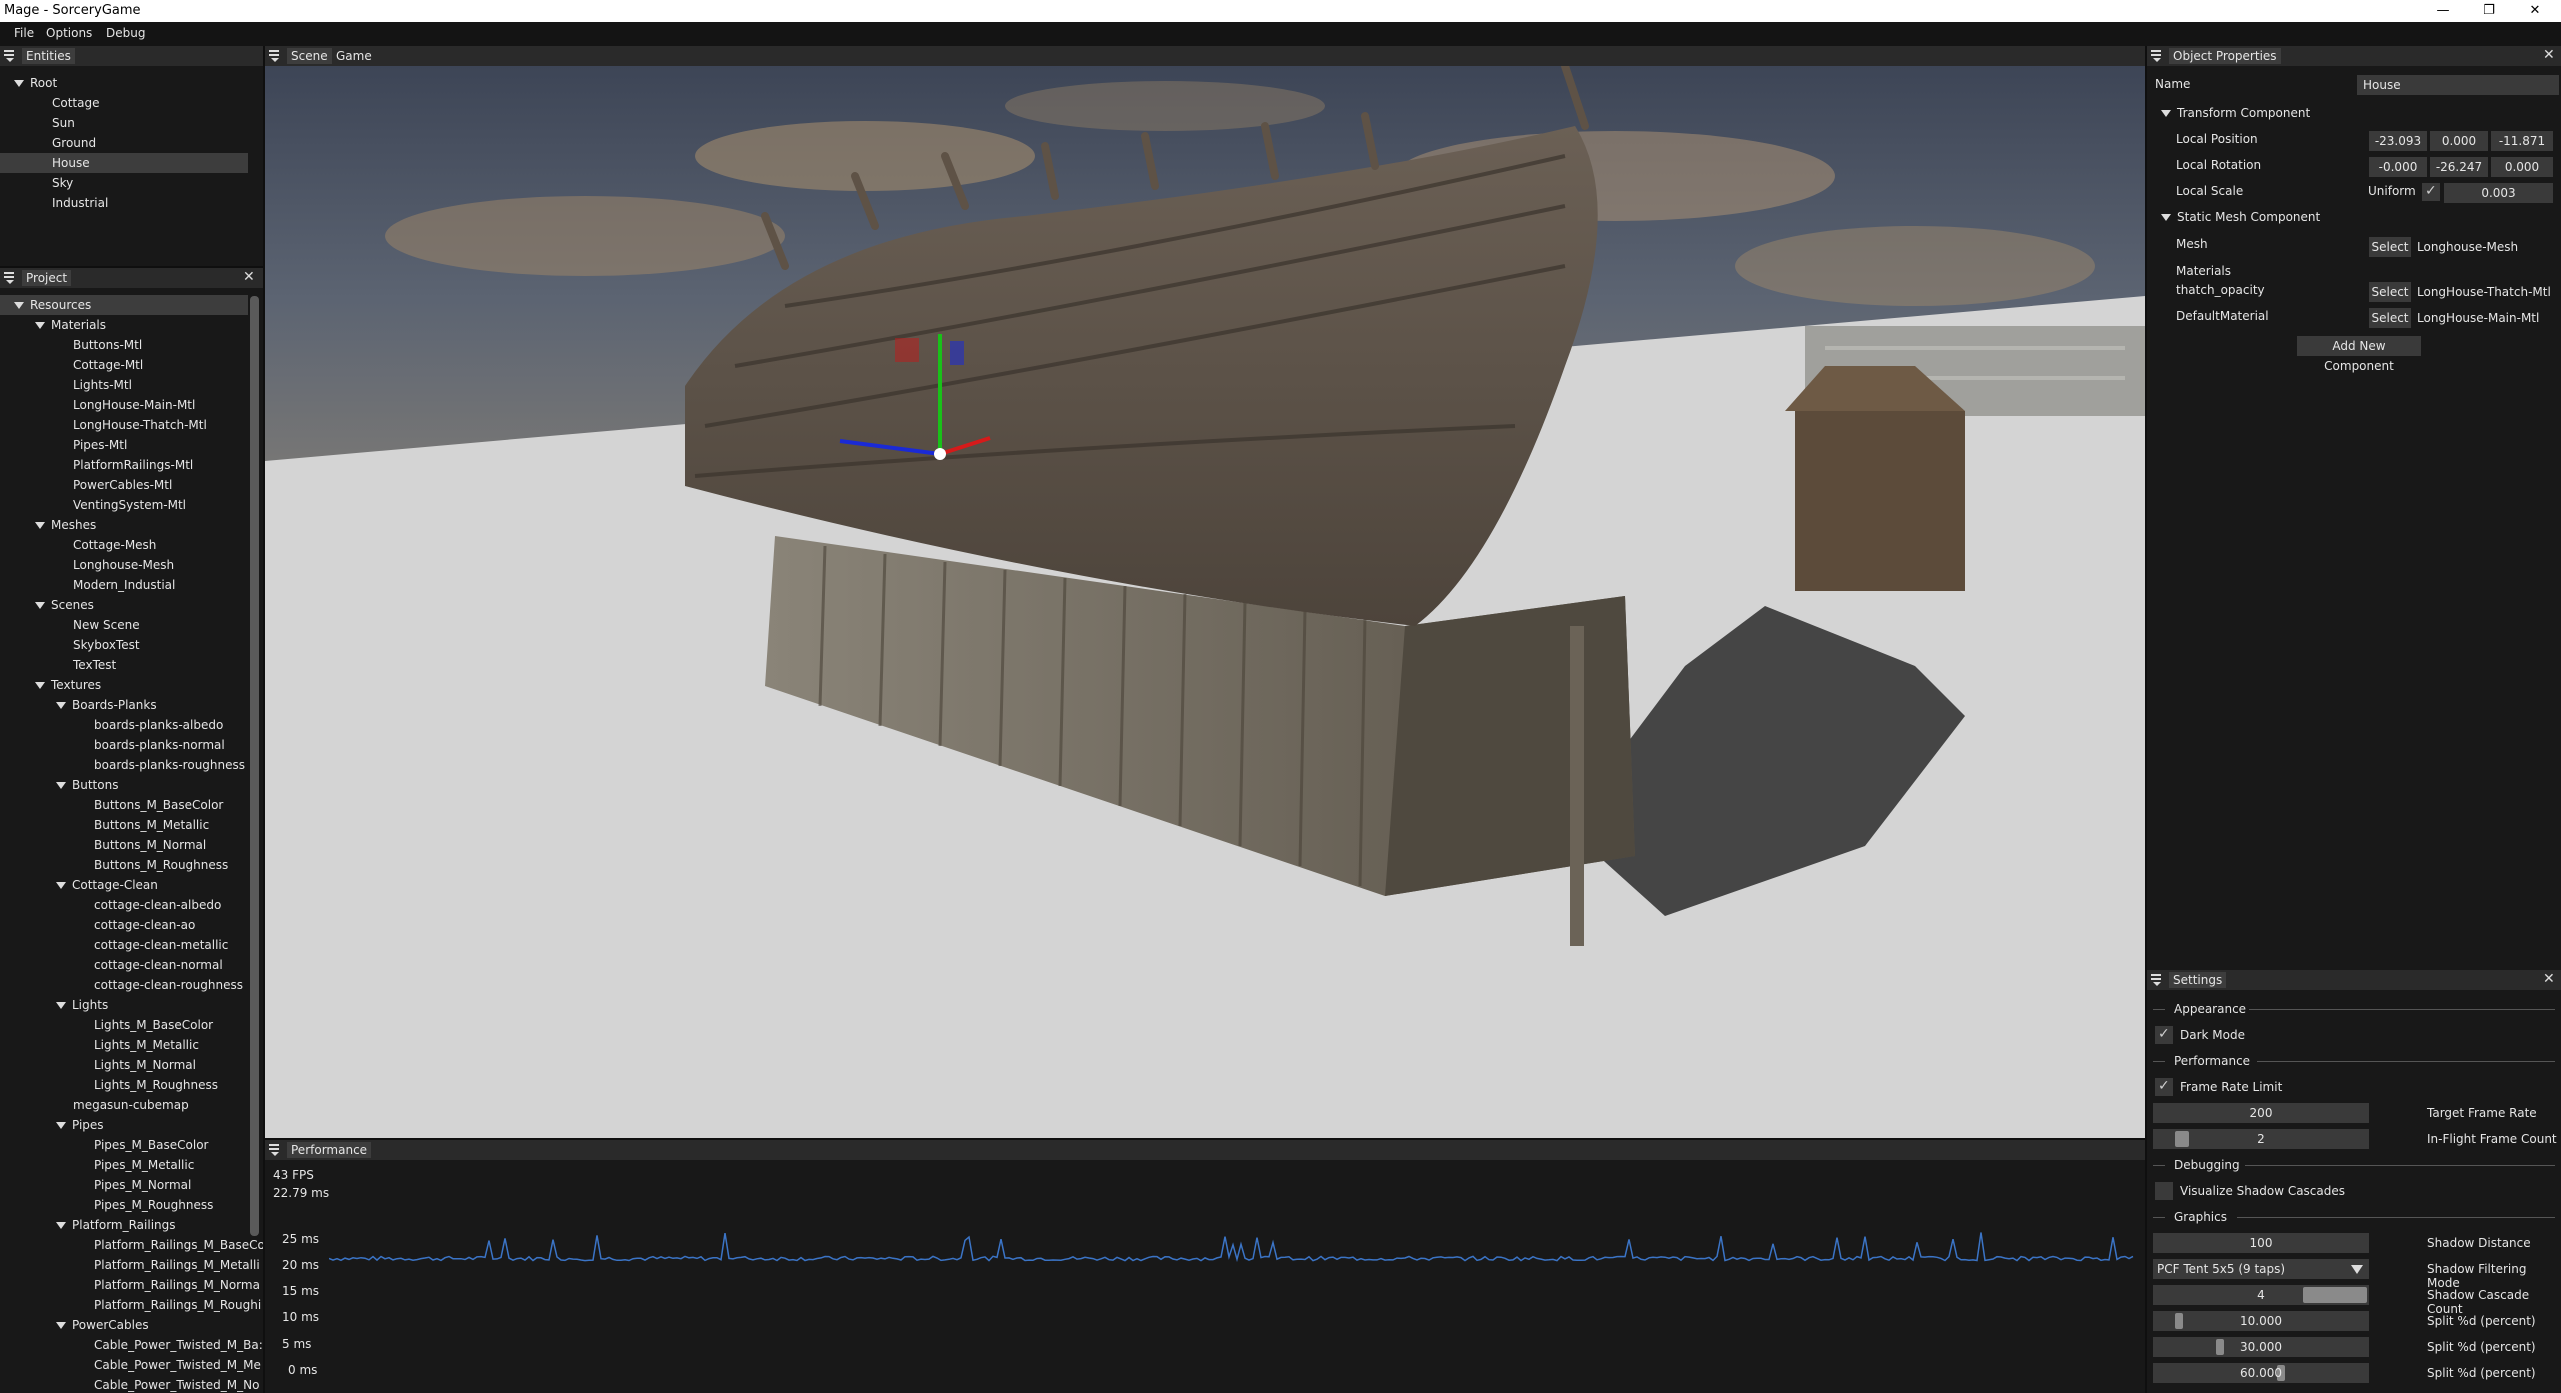 The width and height of the screenshot is (2561, 1393). What do you see at coordinates (124, 505) in the screenshot?
I see `tree-item: VentingSystem-Mtl` at bounding box center [124, 505].